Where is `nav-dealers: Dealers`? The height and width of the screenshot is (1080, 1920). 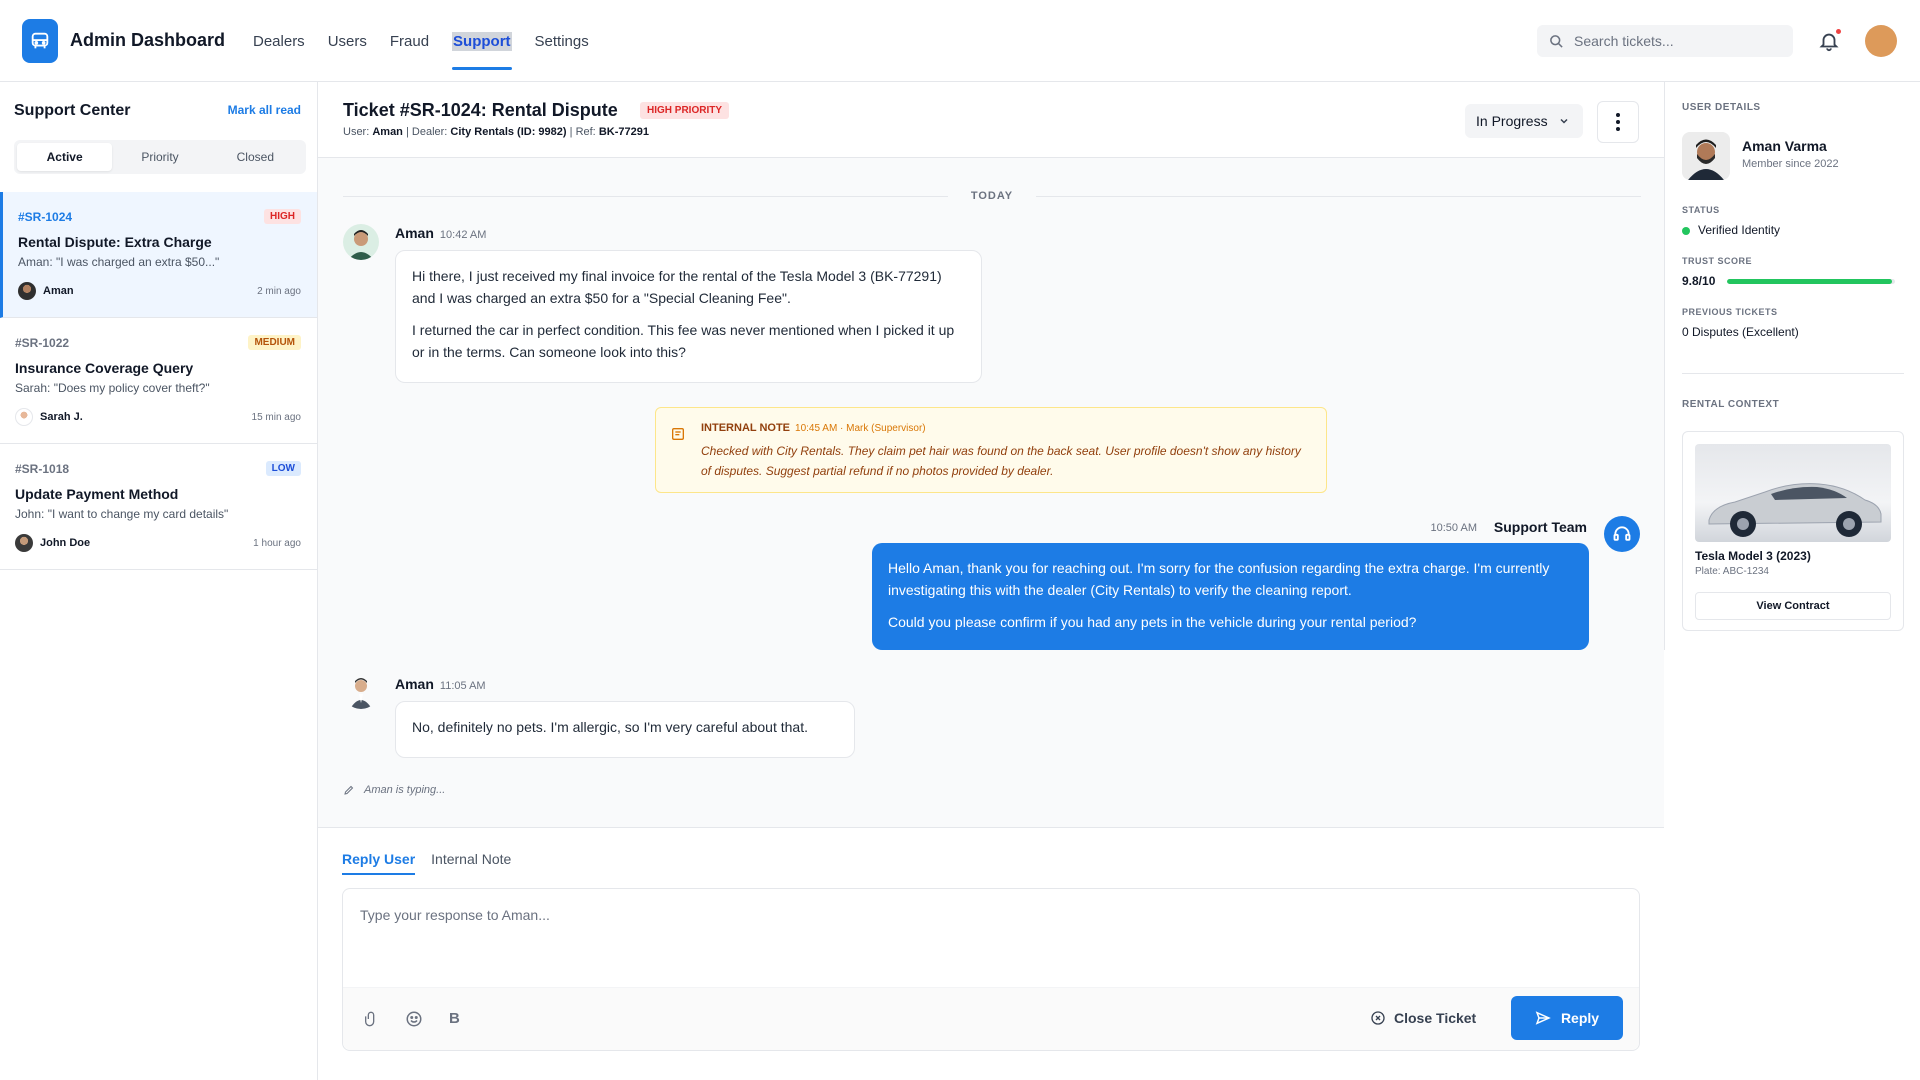 nav-dealers: Dealers is located at coordinates (279, 41).